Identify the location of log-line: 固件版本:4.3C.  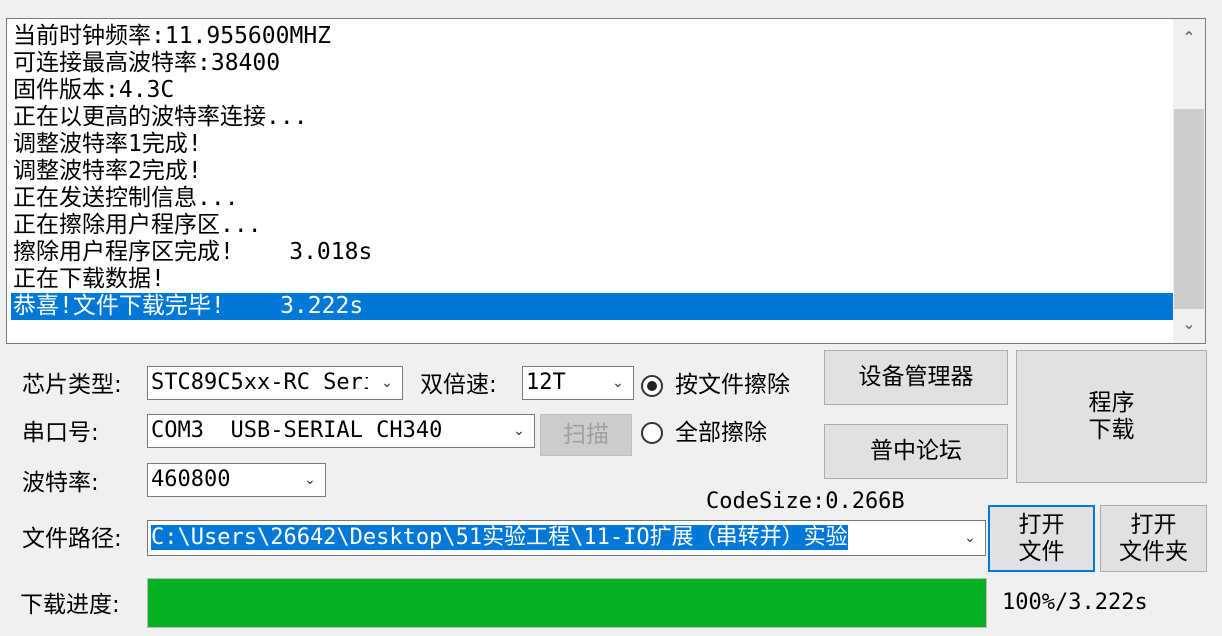
(94, 90).